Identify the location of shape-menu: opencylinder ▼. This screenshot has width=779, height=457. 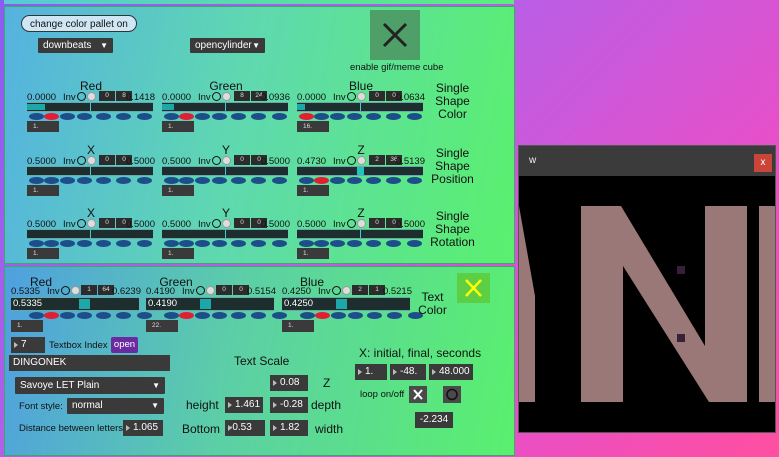
(227, 45).